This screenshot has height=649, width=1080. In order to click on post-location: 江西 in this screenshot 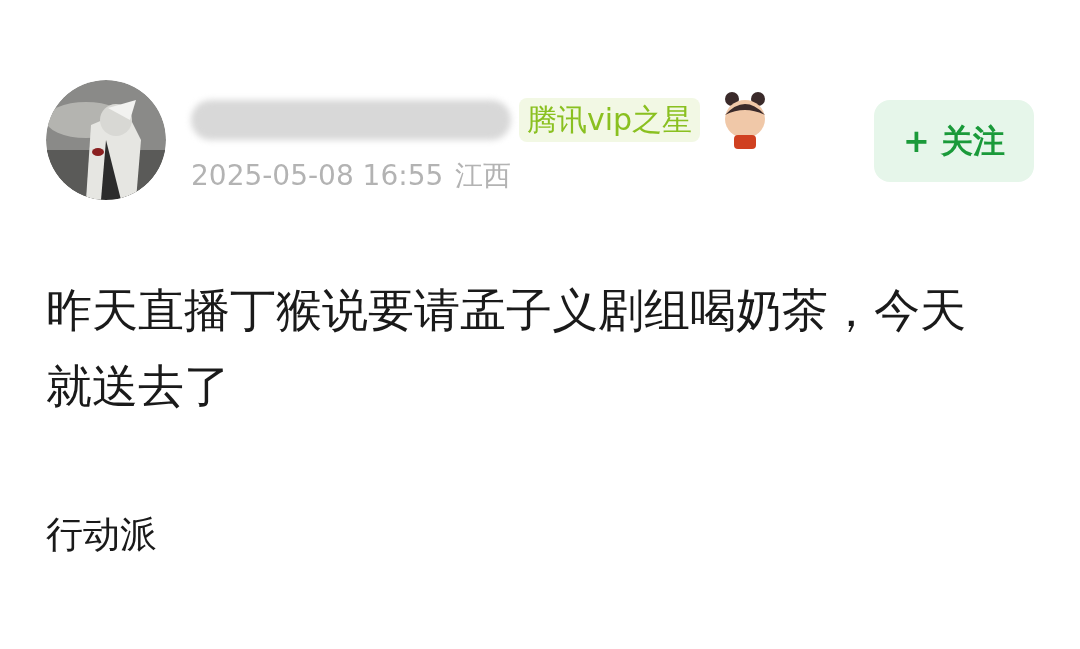, I will do `click(483, 176)`.